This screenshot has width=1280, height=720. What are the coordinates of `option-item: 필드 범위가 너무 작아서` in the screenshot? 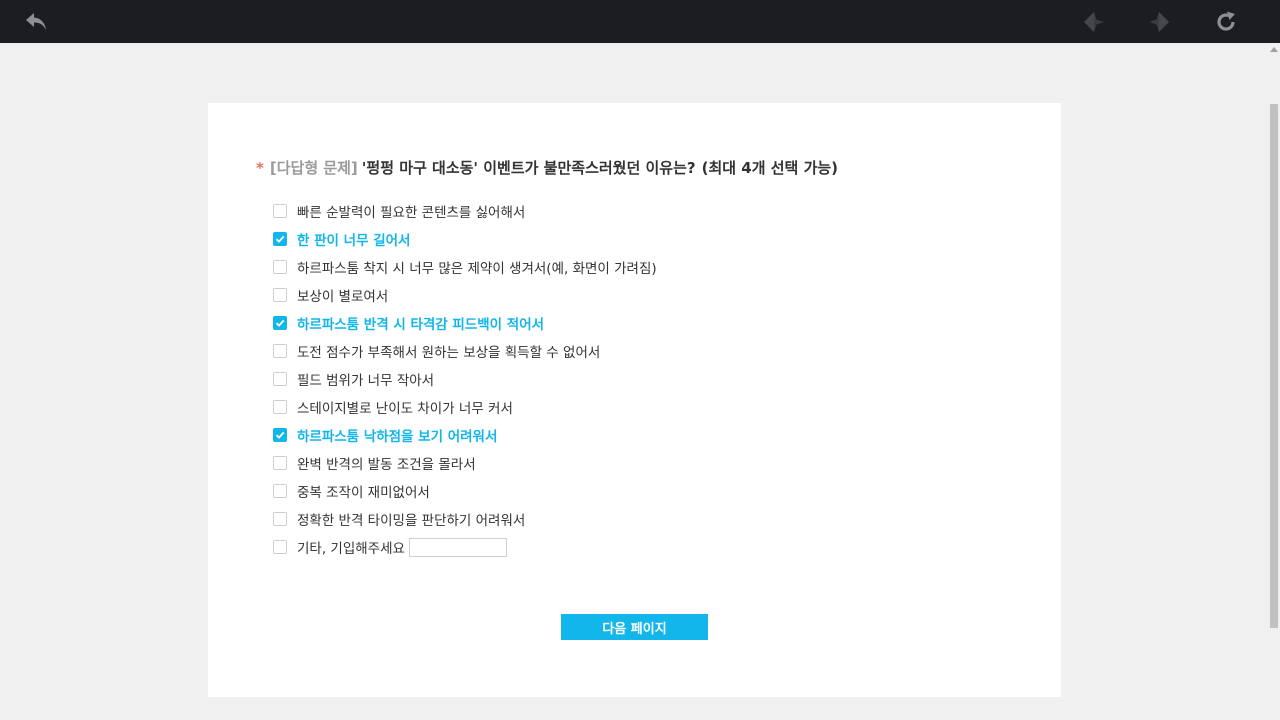 It's located at (465, 379).